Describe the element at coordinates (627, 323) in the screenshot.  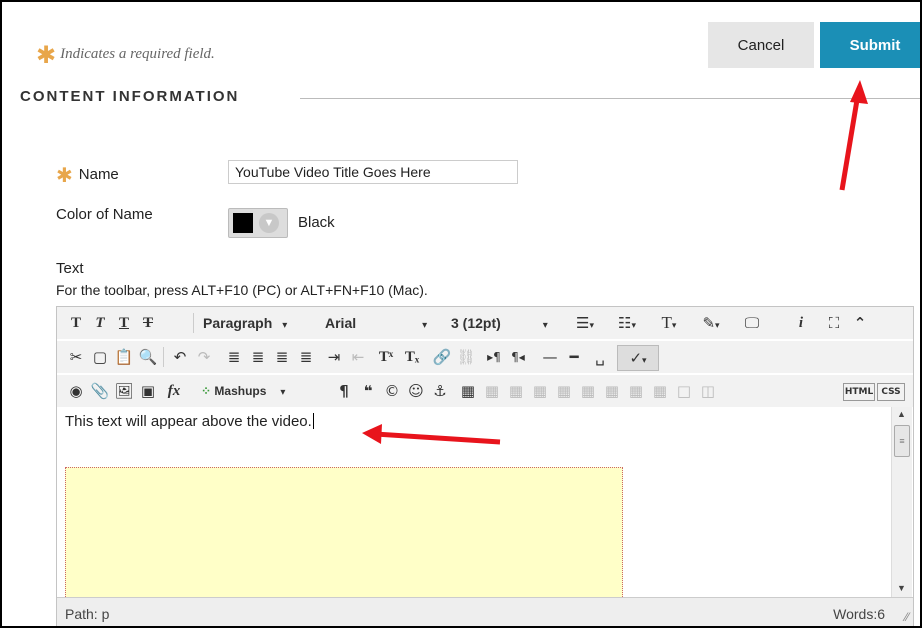
I see `numbered-list-icon: ☷▾` at that location.